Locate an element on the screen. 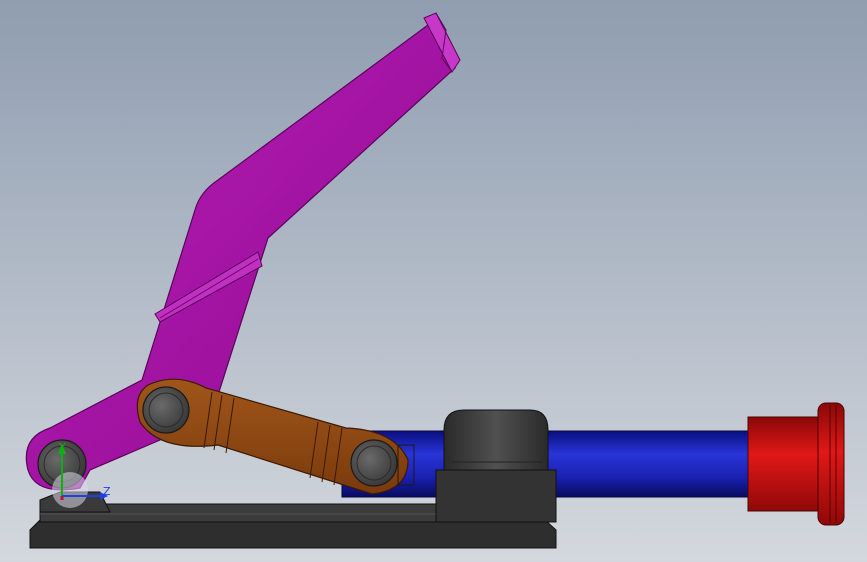 Image resolution: width=867 pixels, height=562 pixels. triad-z-label: Z is located at coordinates (107, 491).